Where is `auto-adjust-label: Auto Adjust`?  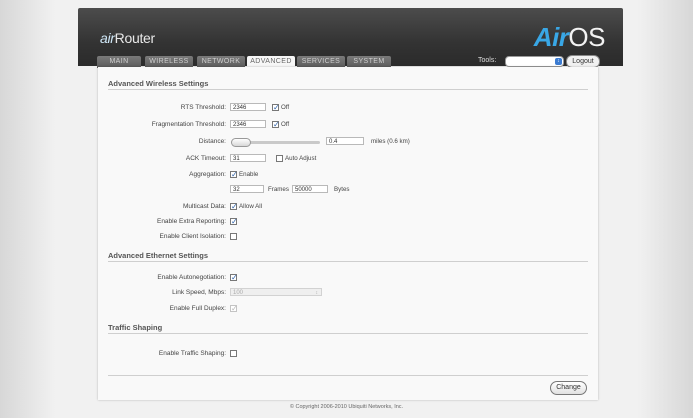 auto-adjust-label: Auto Adjust is located at coordinates (301, 158).